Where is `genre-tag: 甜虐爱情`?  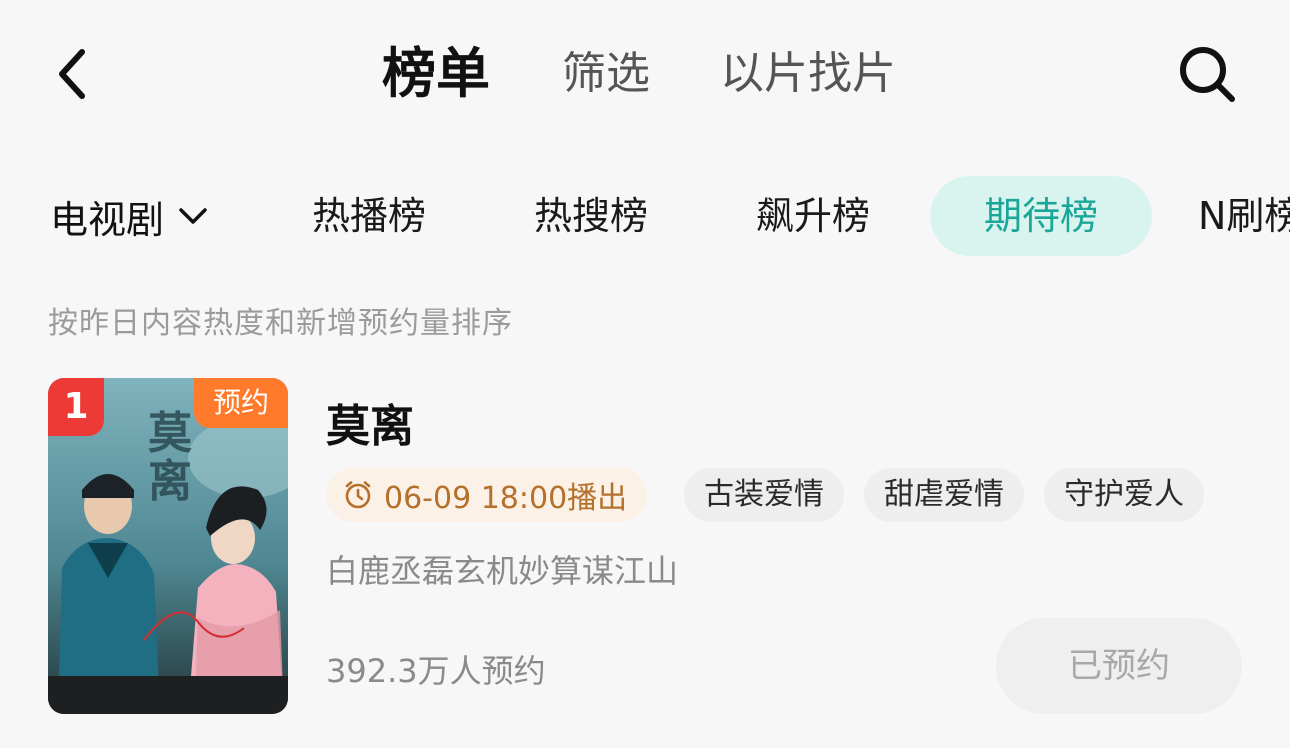 genre-tag: 甜虐爱情 is located at coordinates (944, 495).